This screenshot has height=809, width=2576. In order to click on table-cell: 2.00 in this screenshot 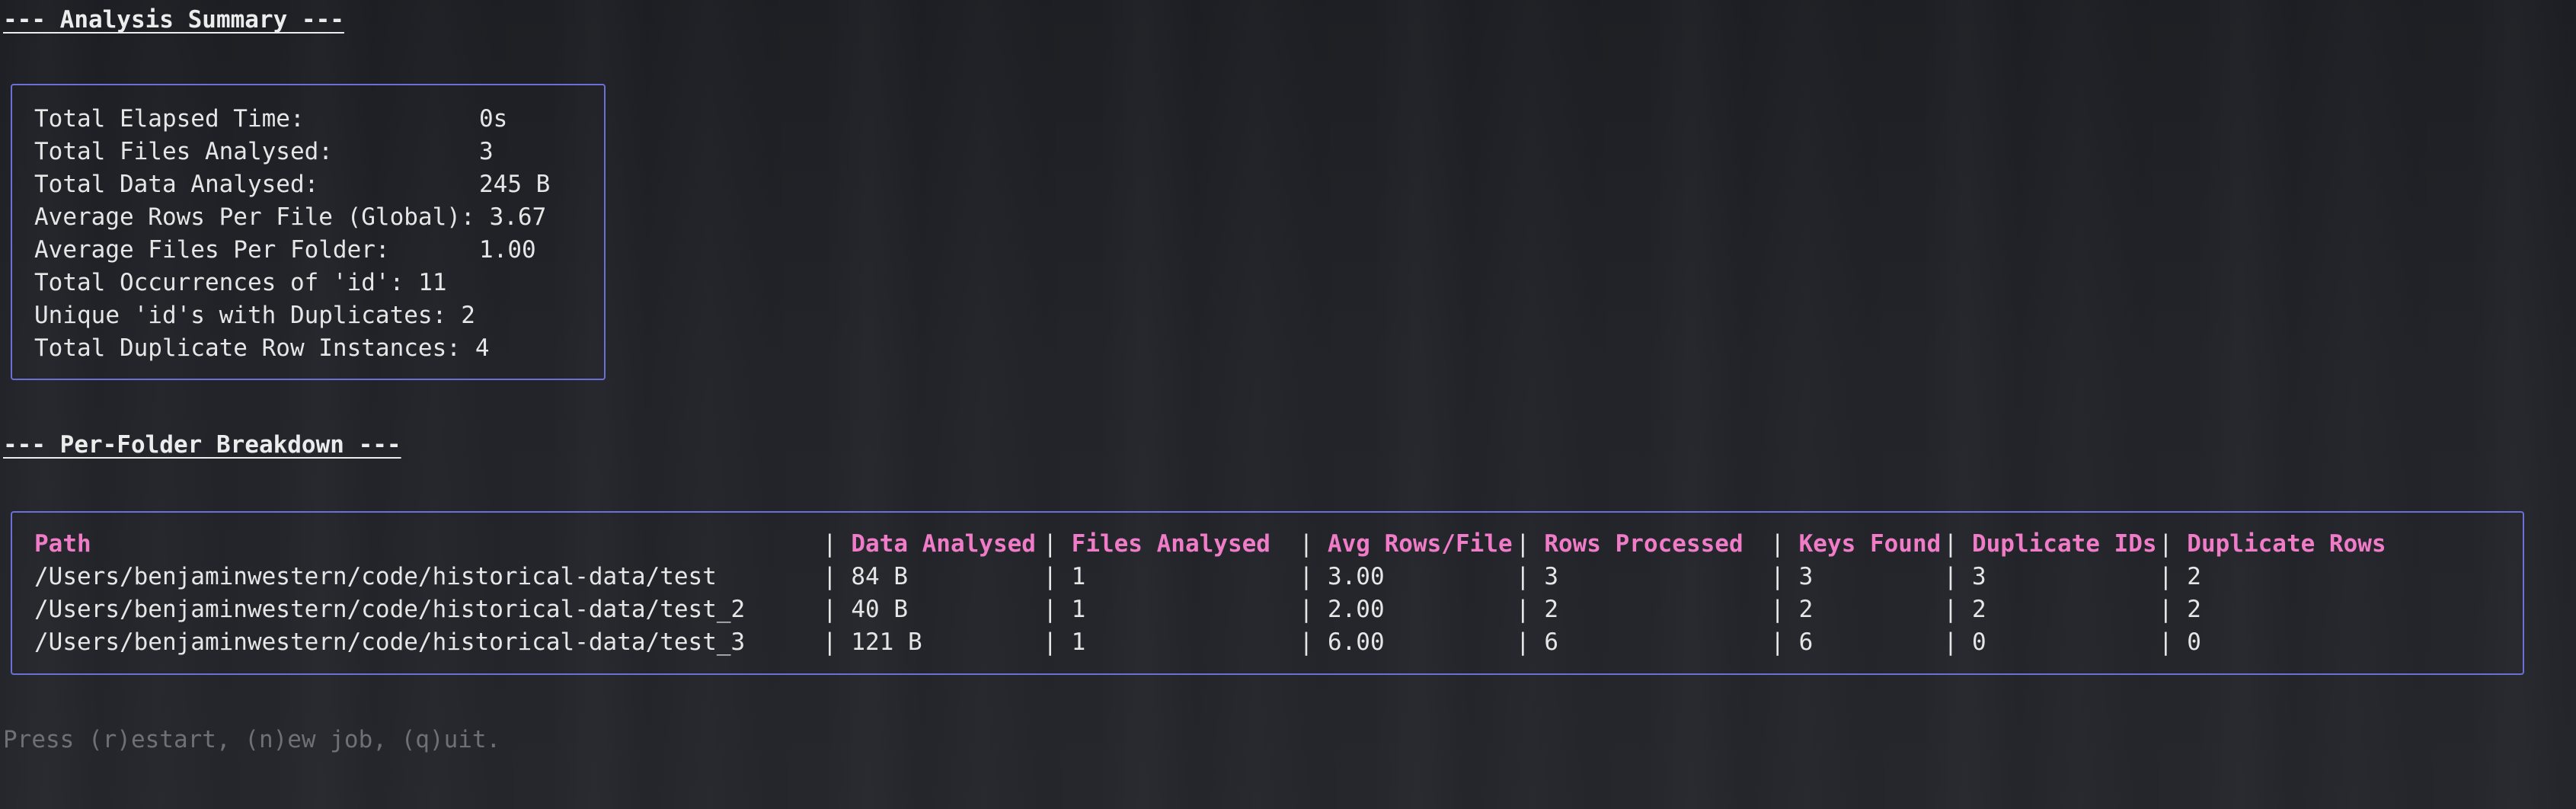, I will do `click(1356, 609)`.